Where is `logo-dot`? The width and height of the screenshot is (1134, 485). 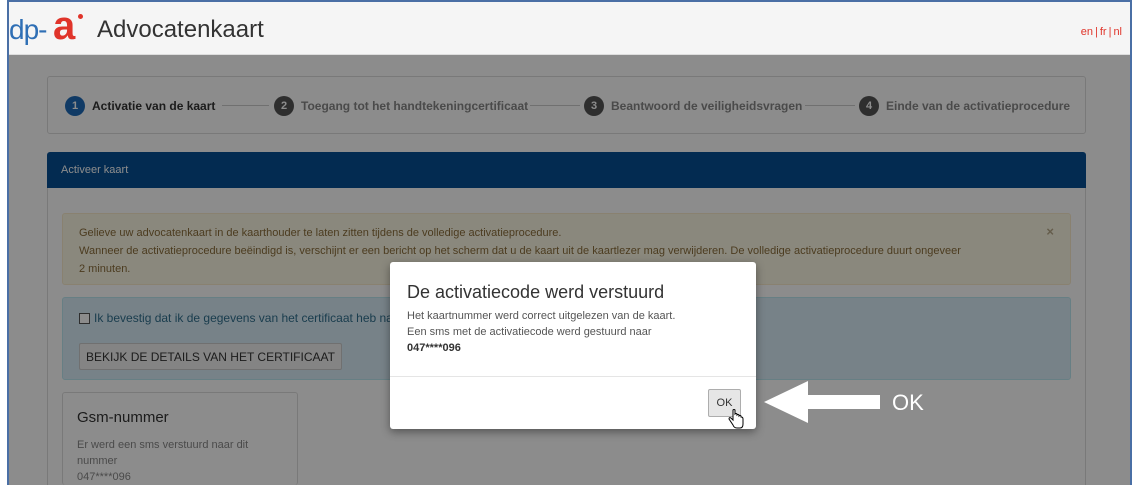
logo-dot is located at coordinates (80, 16).